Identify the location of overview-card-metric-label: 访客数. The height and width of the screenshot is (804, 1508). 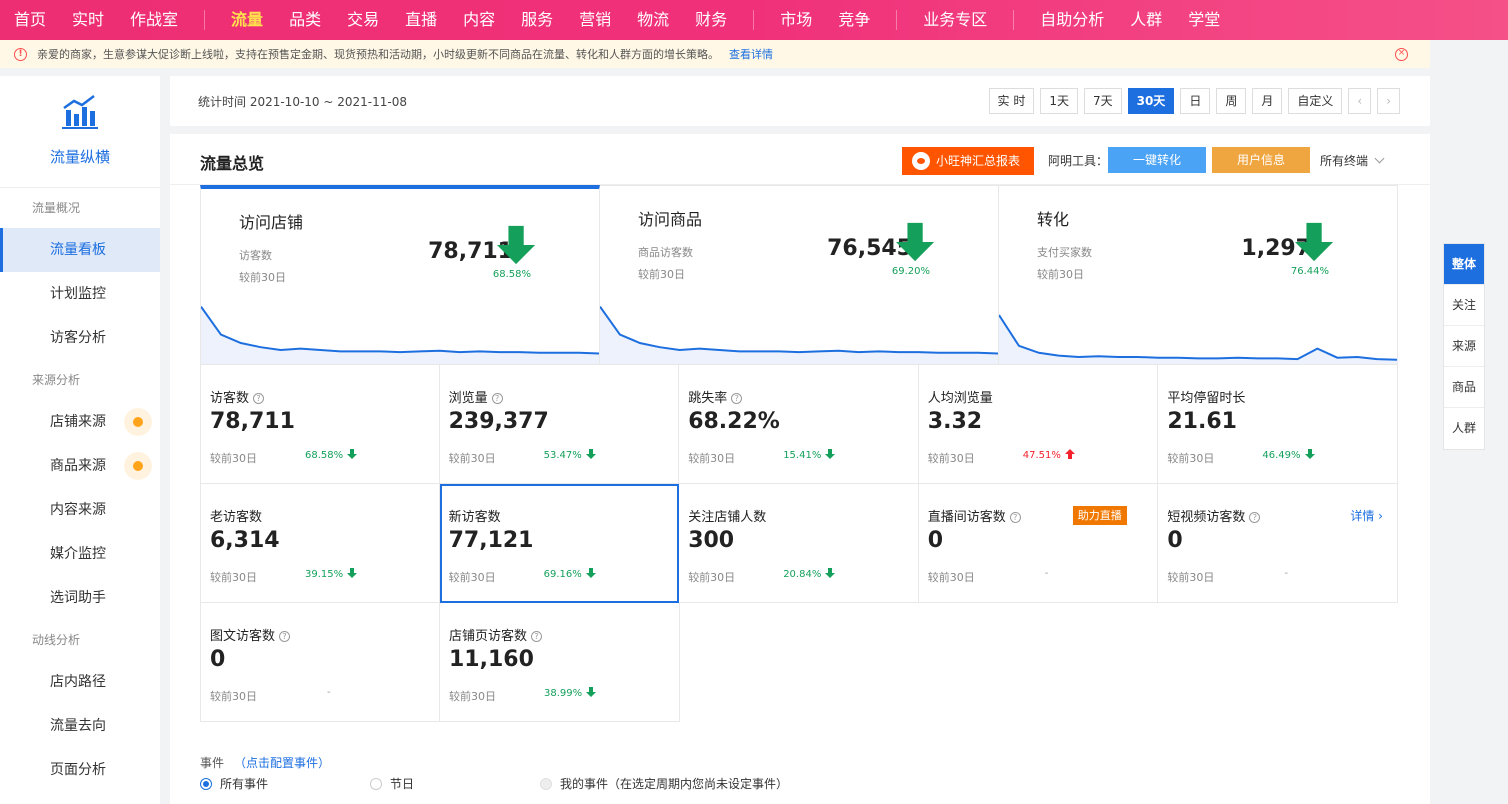
(255, 255).